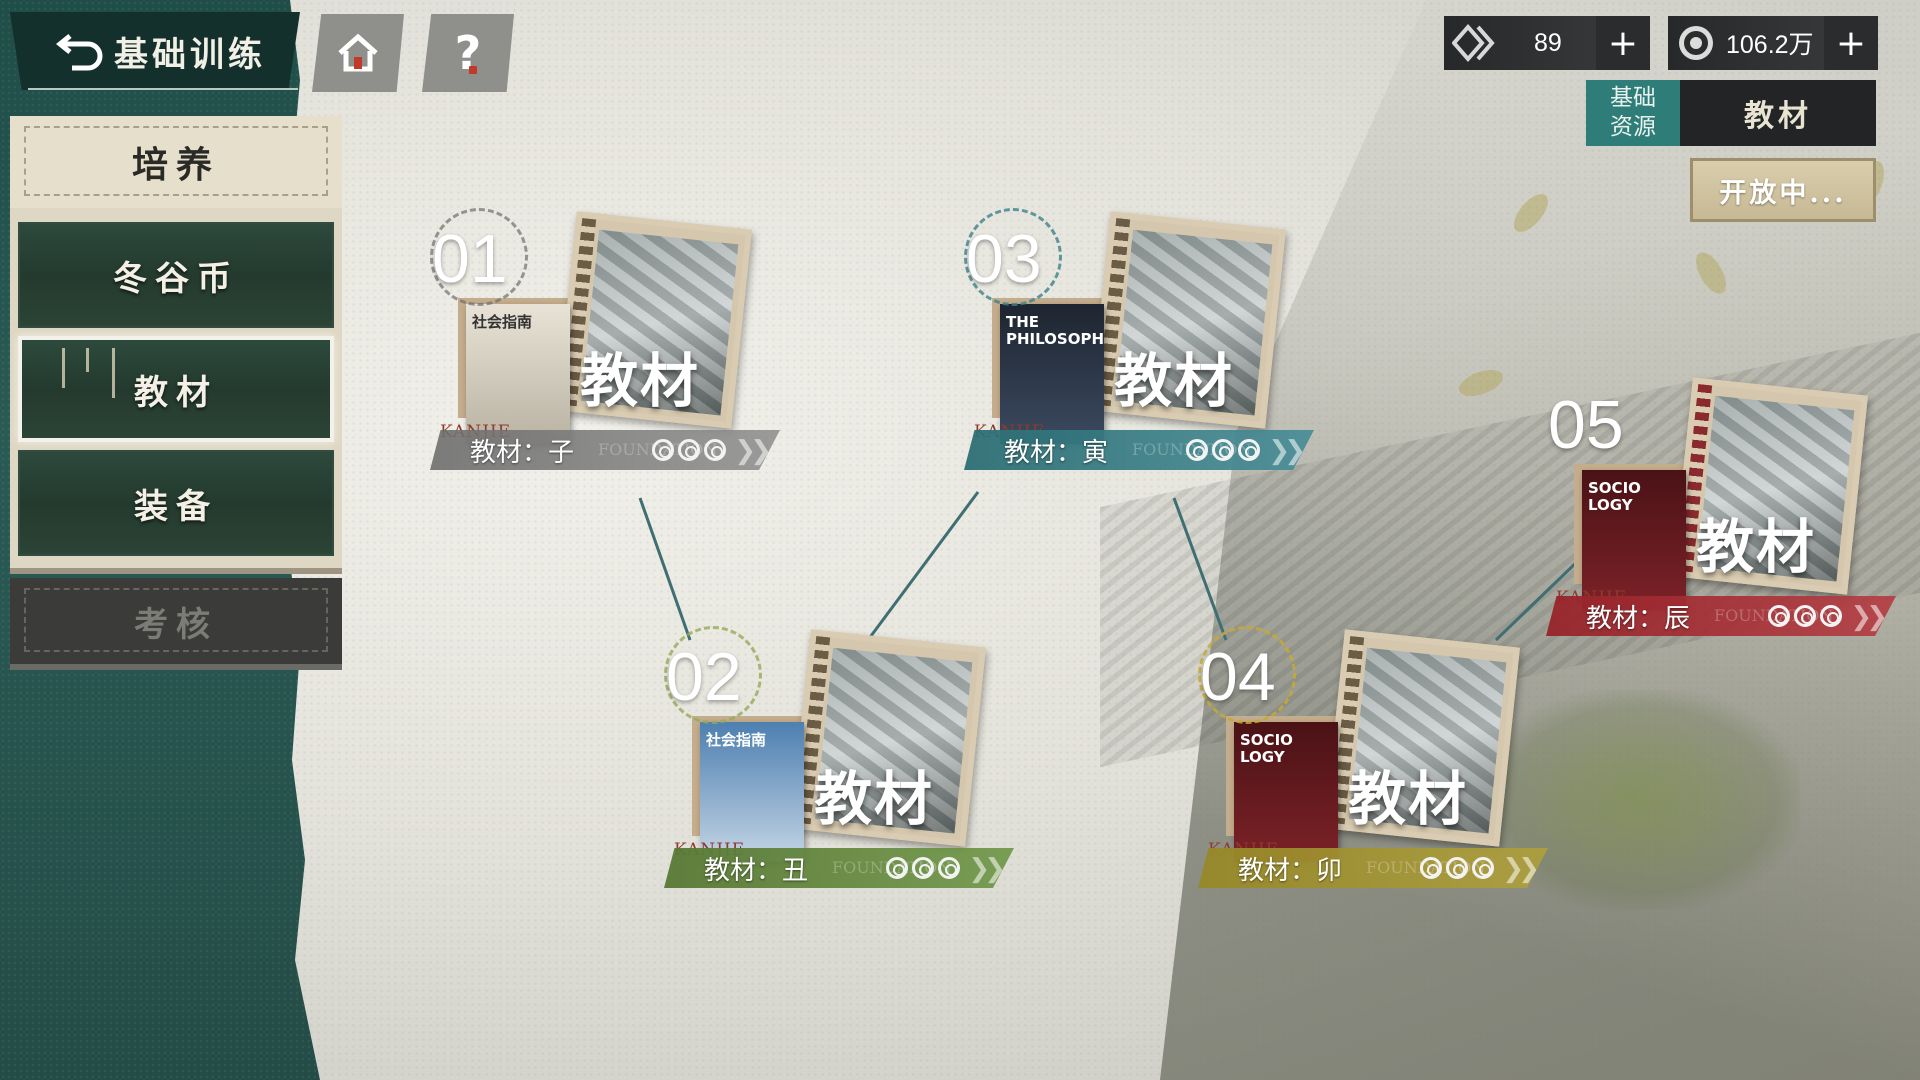 This screenshot has width=1920, height=1080. Describe the element at coordinates (605, 450) in the screenshot. I see `stage-name-bar: 教材：子 FOUNDATION ❯❯` at that location.